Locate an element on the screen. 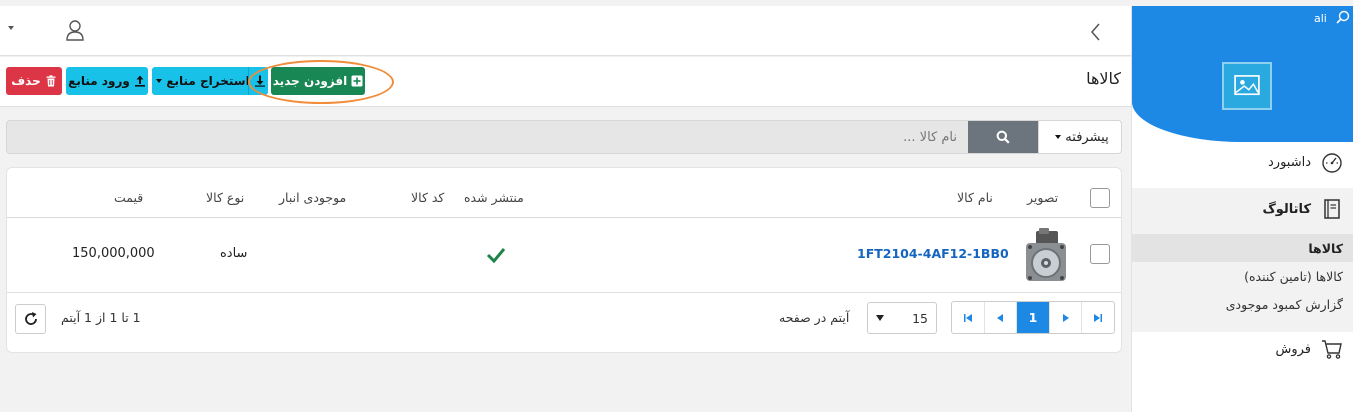 This screenshot has height=412, width=1353. product-thumbnail-image is located at coordinates (1045, 256).